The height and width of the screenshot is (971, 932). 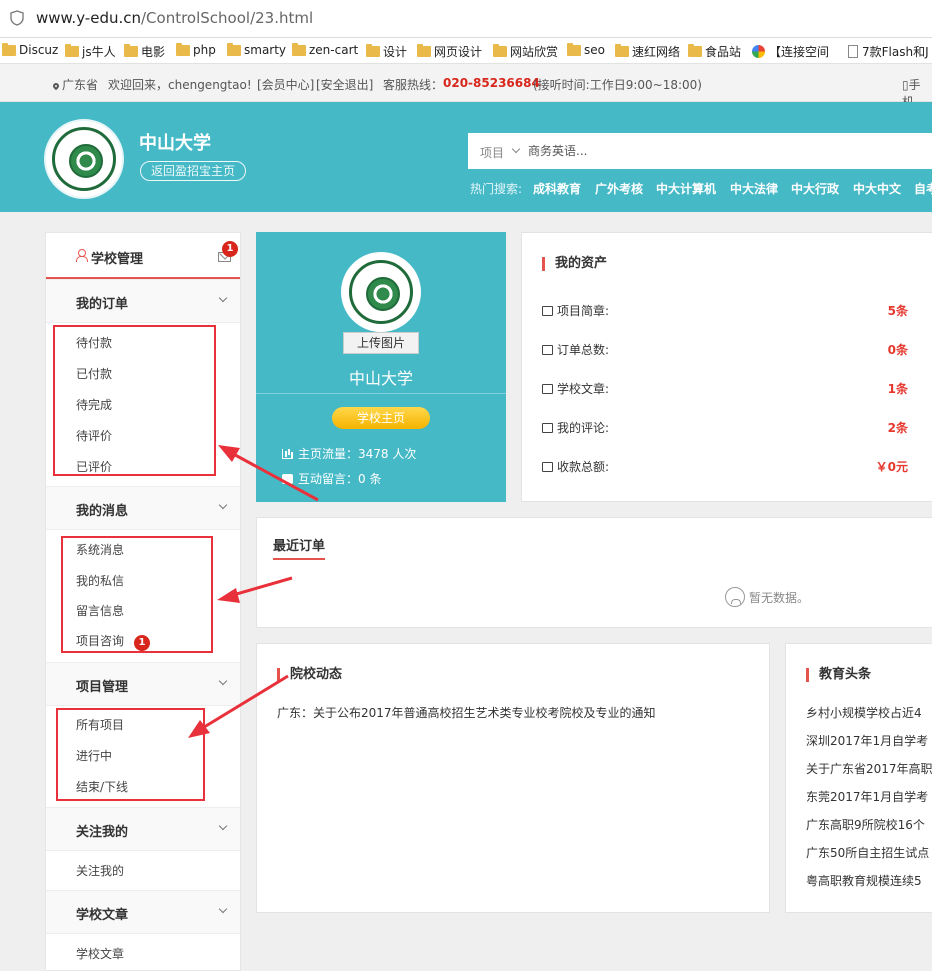 What do you see at coordinates (586, 49) in the screenshot?
I see `bookmark-seo: seo` at bounding box center [586, 49].